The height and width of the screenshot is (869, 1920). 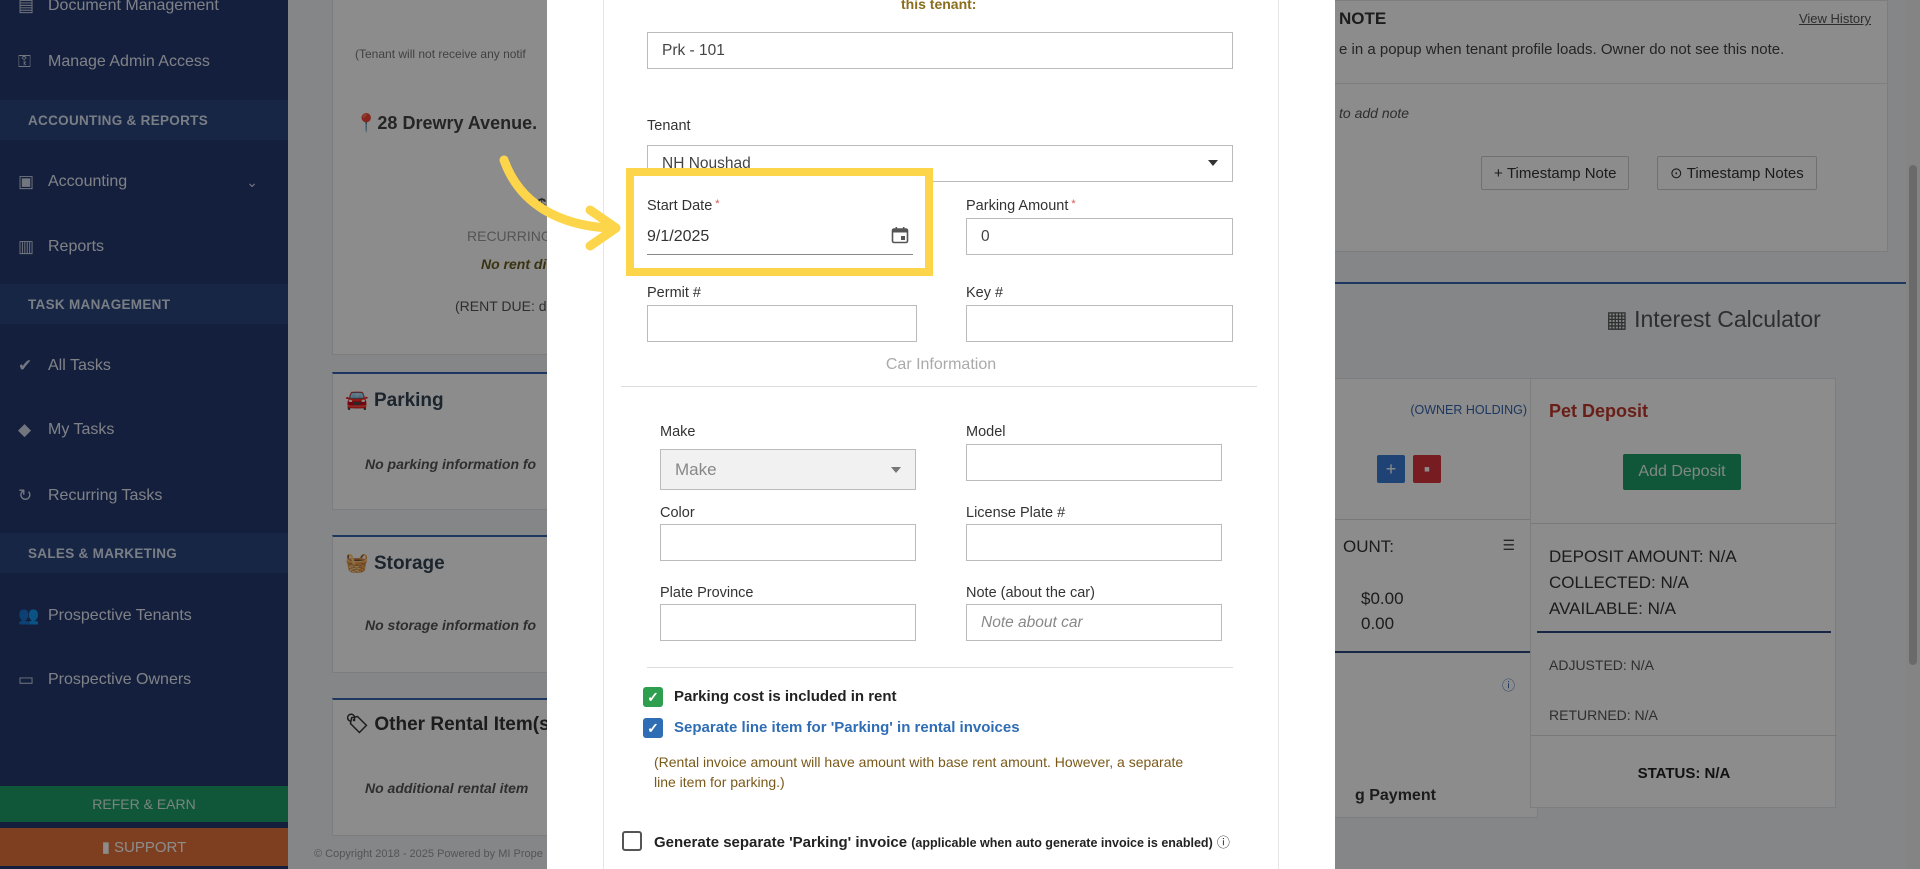 What do you see at coordinates (560, 203) in the screenshot?
I see `tutorial-arrow-icon` at bounding box center [560, 203].